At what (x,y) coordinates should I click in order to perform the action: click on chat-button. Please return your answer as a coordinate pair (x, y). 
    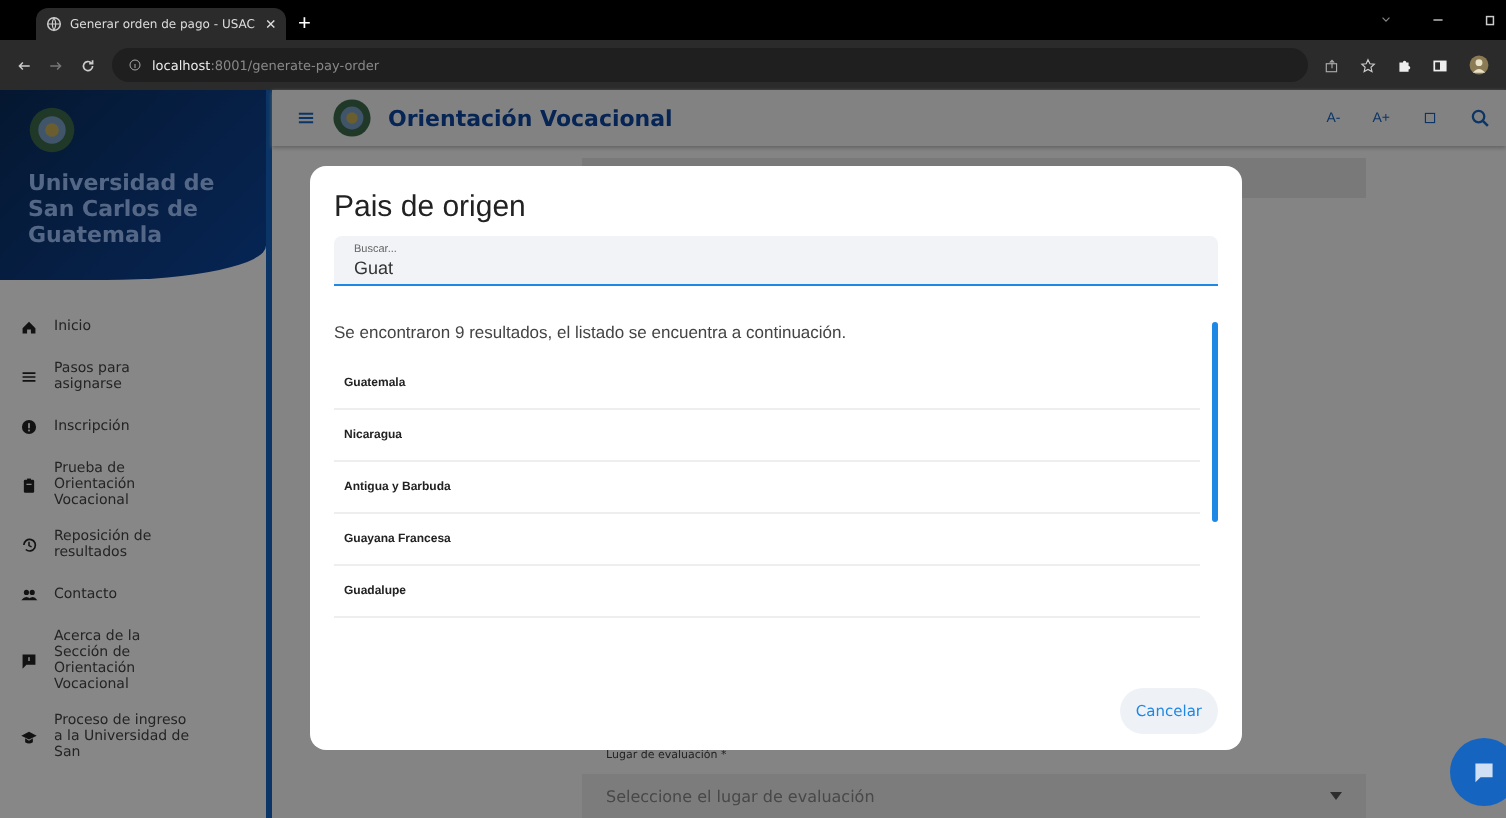
    Looking at the image, I should click on (1478, 772).